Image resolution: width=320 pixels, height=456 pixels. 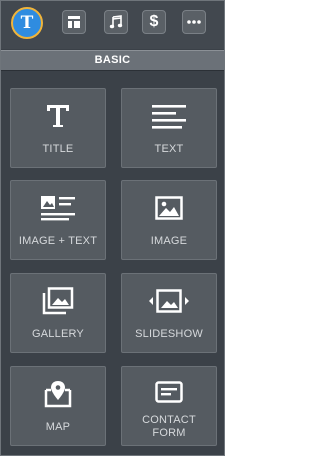 I want to click on contact-form-tile: CONTACT FORM, so click(x=169, y=406).